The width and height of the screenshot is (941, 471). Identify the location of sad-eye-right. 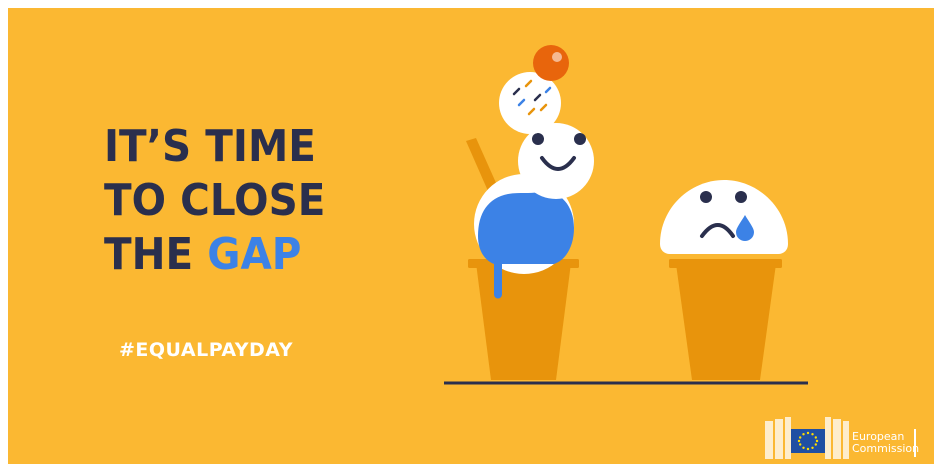
(741, 197).